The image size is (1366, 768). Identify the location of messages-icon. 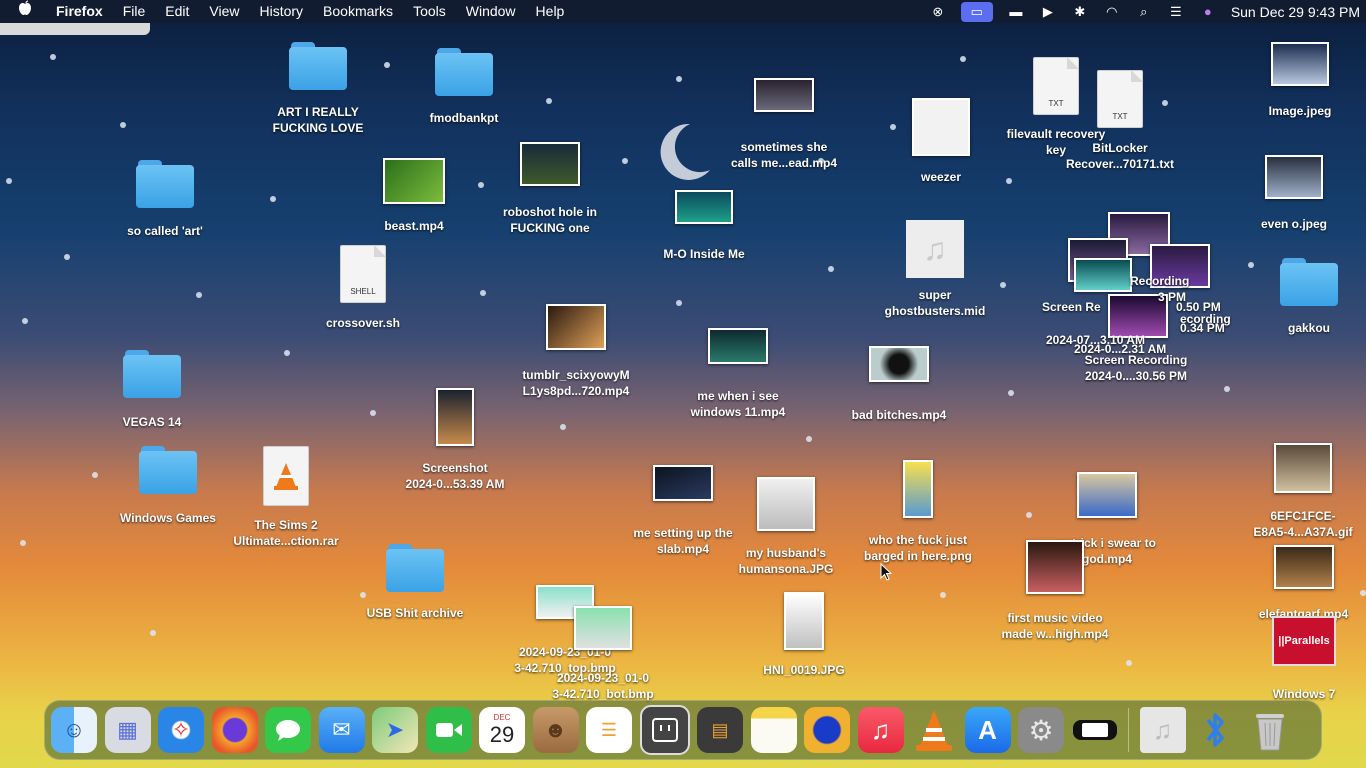
(288, 730).